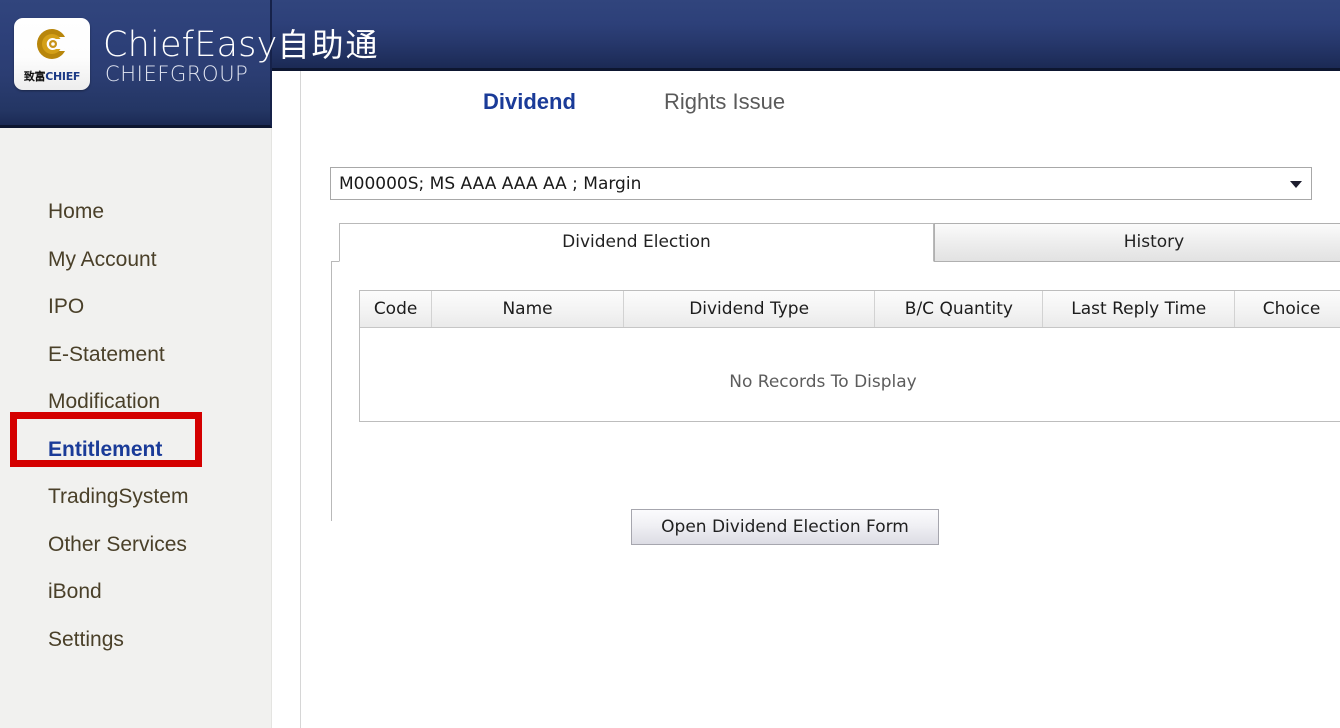 Image resolution: width=1340 pixels, height=728 pixels. What do you see at coordinates (328, 45) in the screenshot?
I see `brand-title-cjk: 自助通` at bounding box center [328, 45].